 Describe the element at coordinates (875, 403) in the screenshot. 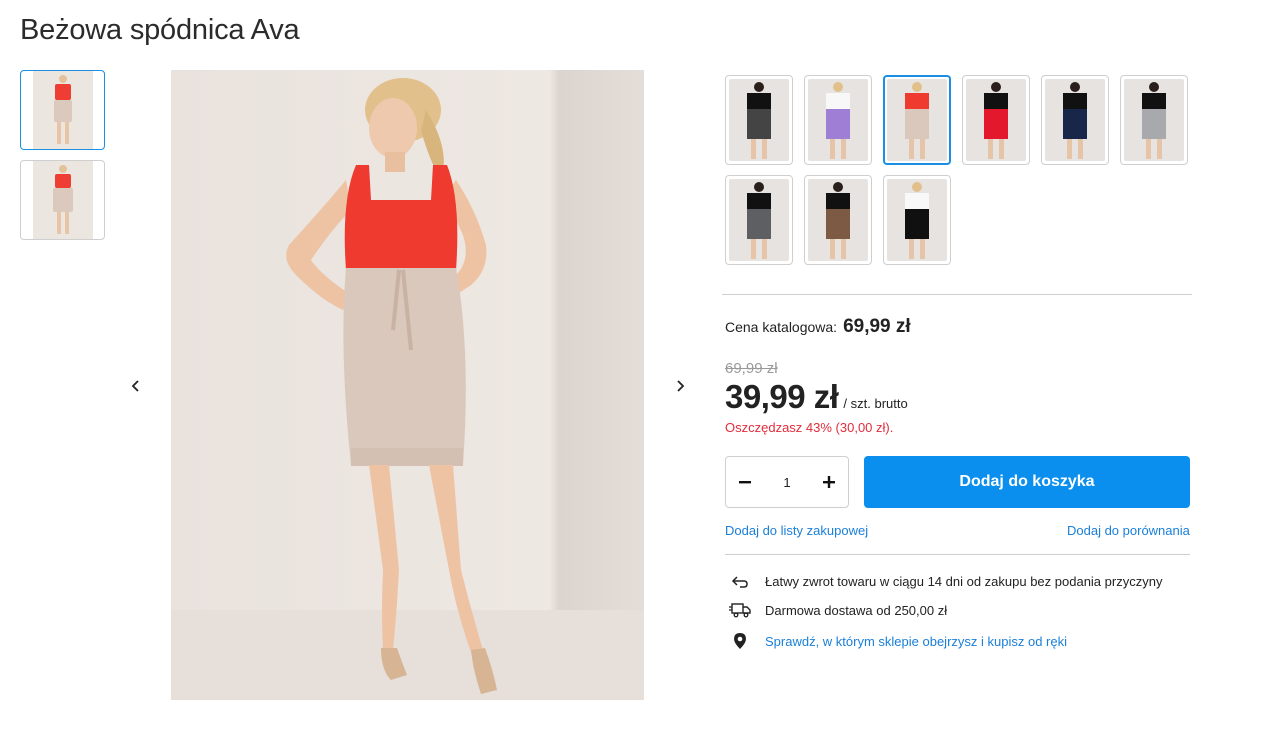

I see `price-unit: / szt. brutto` at that location.